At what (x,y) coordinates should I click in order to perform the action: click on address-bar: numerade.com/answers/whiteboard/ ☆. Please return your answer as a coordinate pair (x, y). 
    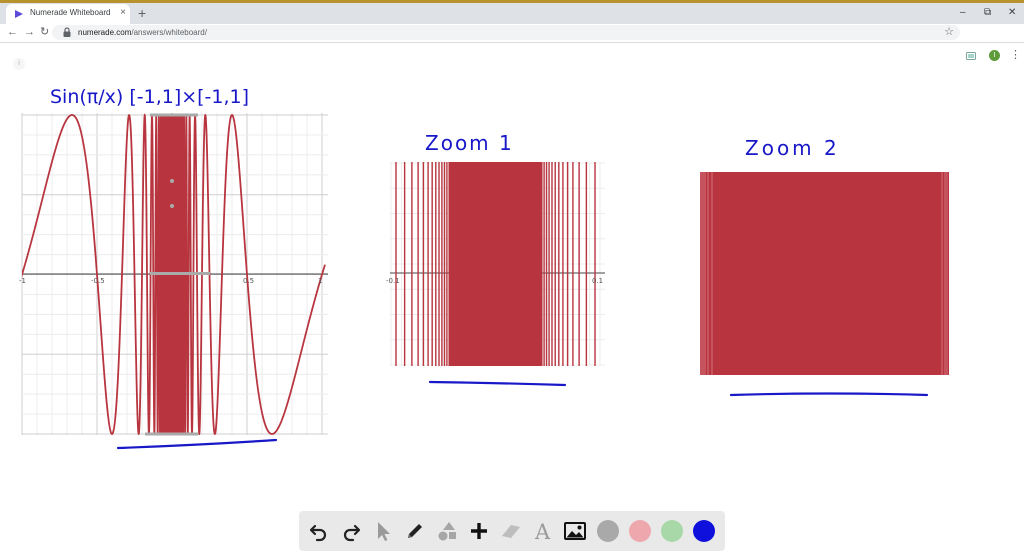
    Looking at the image, I should click on (506, 32).